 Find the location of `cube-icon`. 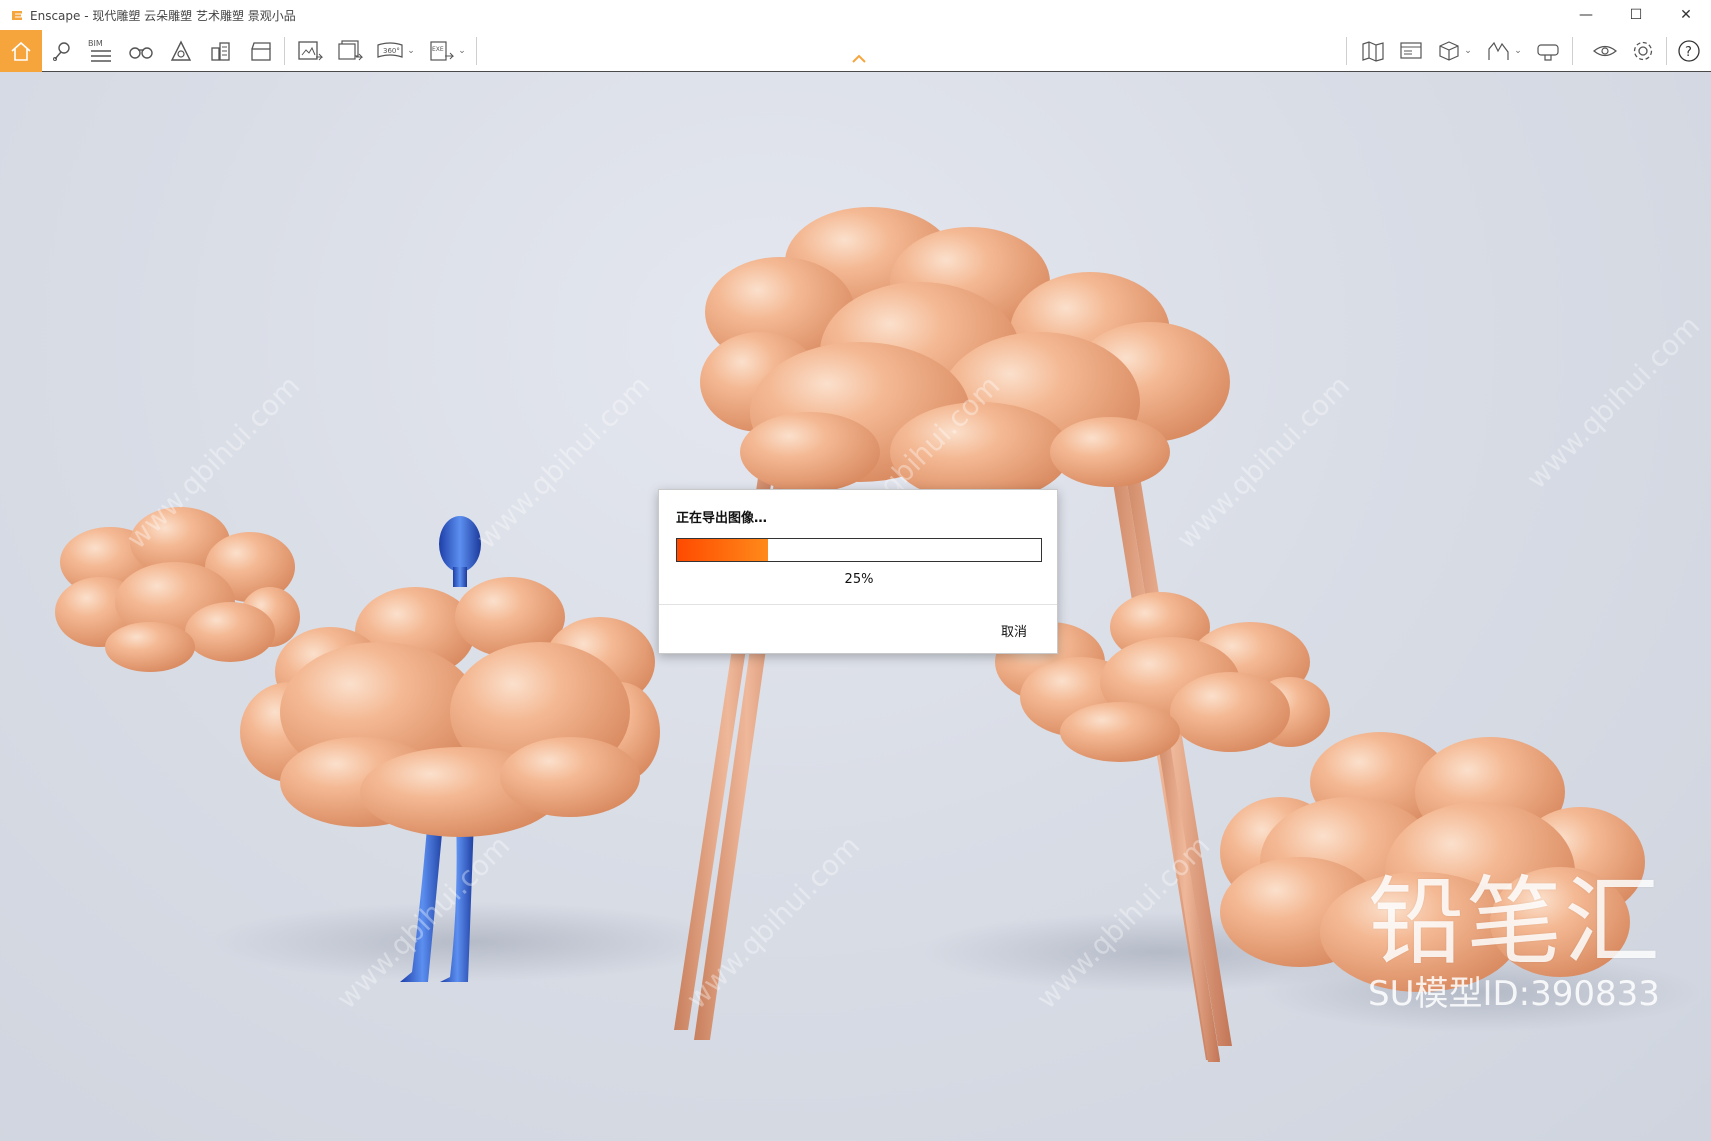

cube-icon is located at coordinates (1449, 51).